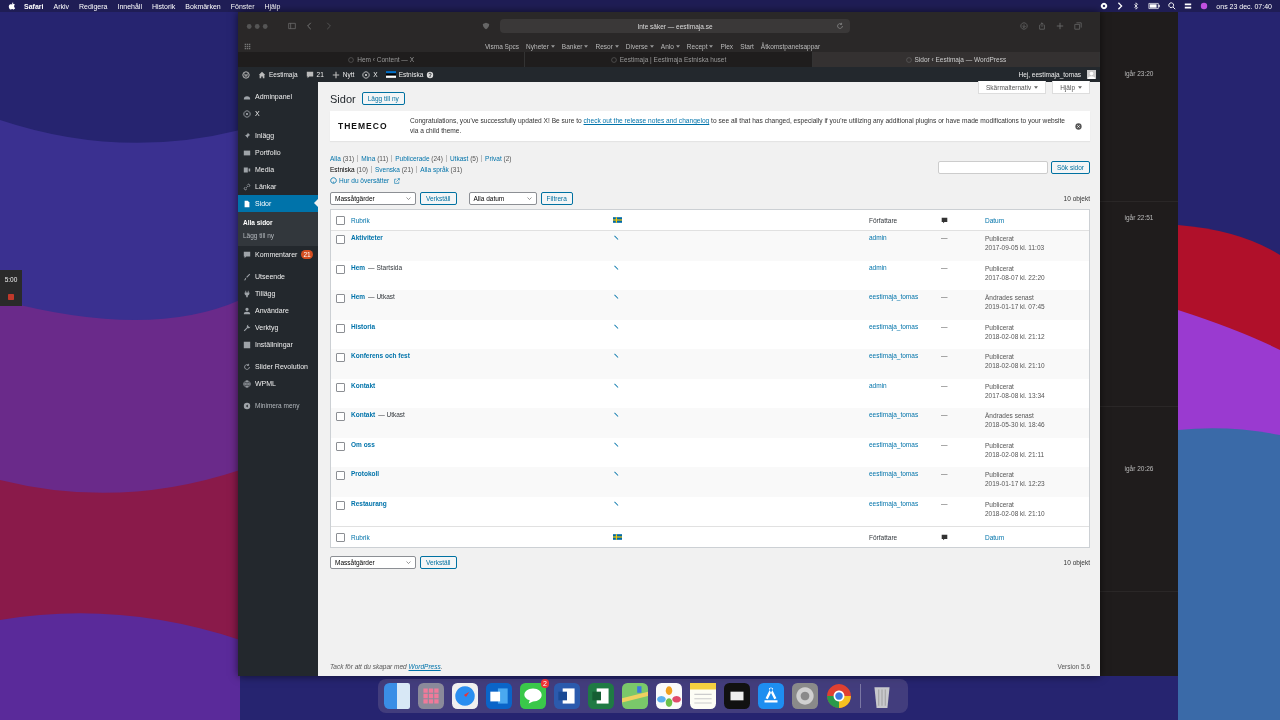  I want to click on document-app-icon, so click(567, 696).